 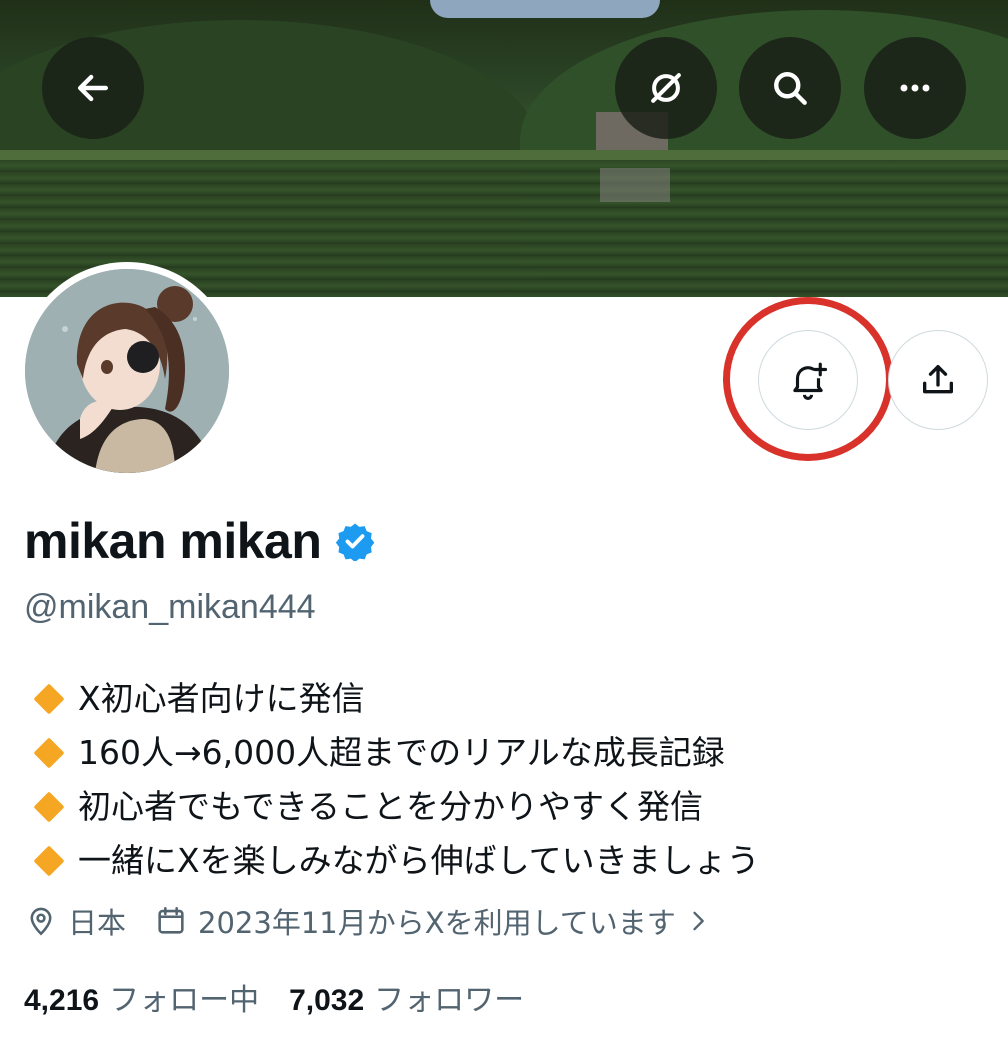 What do you see at coordinates (221, 698) in the screenshot?
I see `bio-line-text: X初心者向けに発信` at bounding box center [221, 698].